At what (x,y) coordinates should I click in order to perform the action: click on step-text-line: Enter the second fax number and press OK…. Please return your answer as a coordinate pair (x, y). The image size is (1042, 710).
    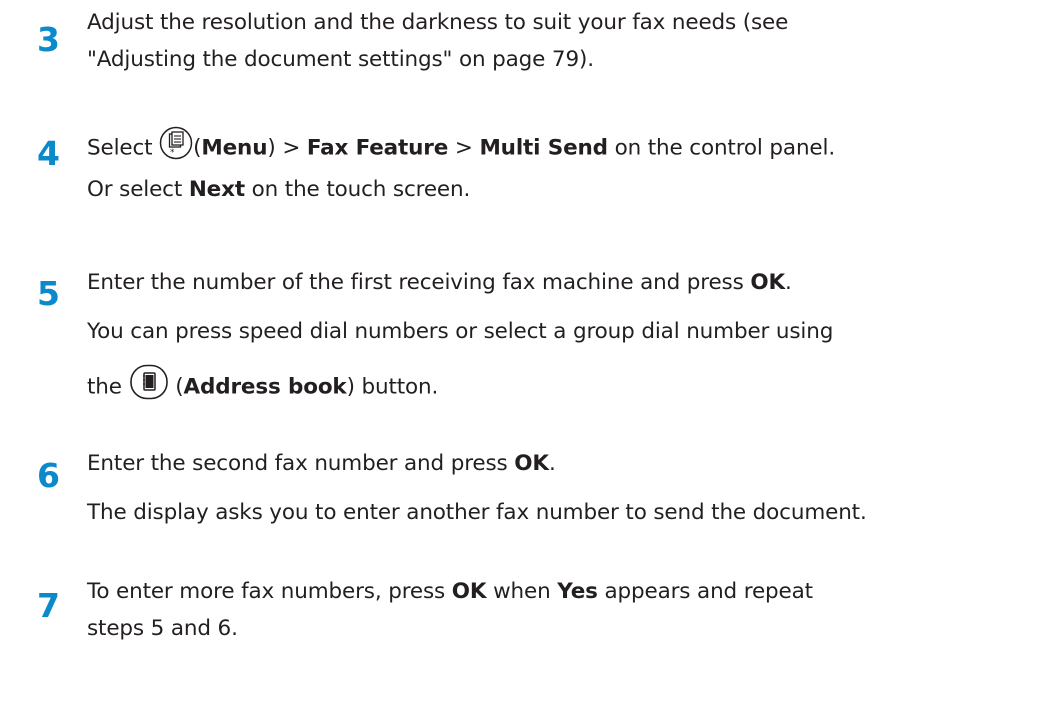
    Looking at the image, I should click on (321, 463).